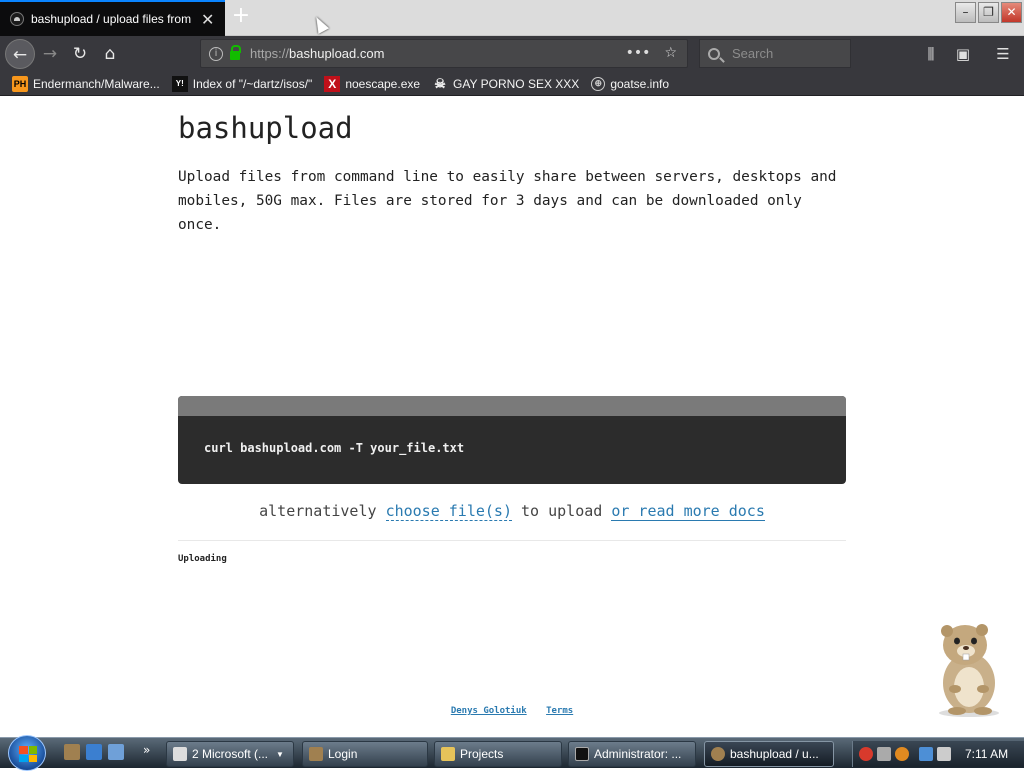 This screenshot has height=771, width=1024. What do you see at coordinates (688, 511) in the screenshot?
I see `read-docs-link: or read more docs` at bounding box center [688, 511].